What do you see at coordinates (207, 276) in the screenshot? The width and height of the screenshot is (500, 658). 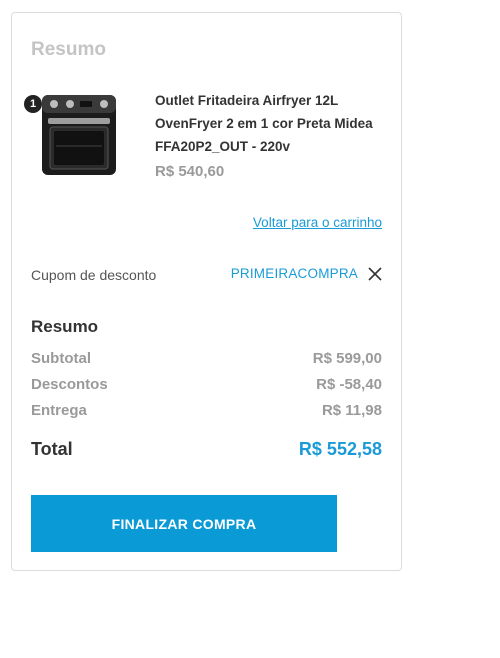 I see `coupon-row: Cupom de desconto PRIMEIRACOMPRA` at bounding box center [207, 276].